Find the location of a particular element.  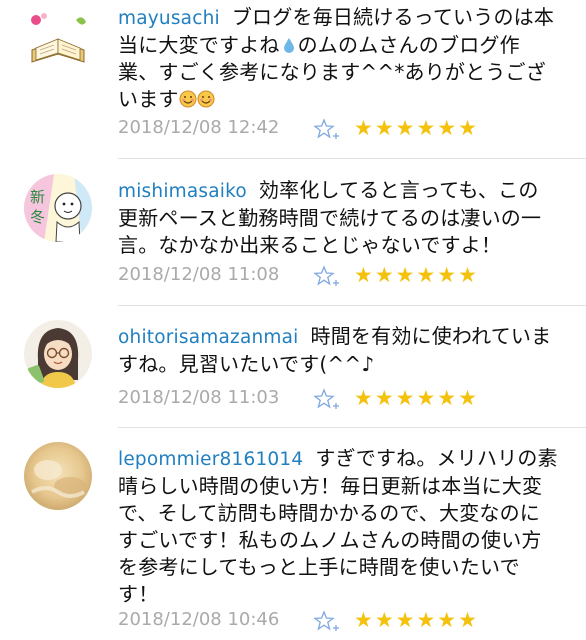

comment-meta: 2018/12/08 10:46 ★★★★★★ is located at coordinates (343, 620).